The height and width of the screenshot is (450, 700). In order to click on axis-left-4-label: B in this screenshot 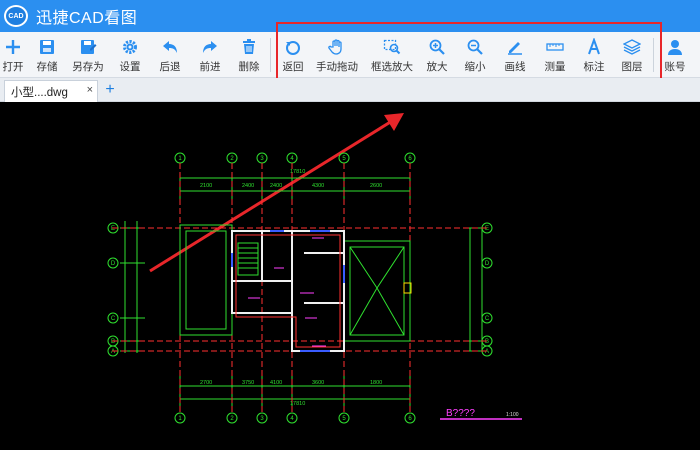, I will do `click(113, 342)`.